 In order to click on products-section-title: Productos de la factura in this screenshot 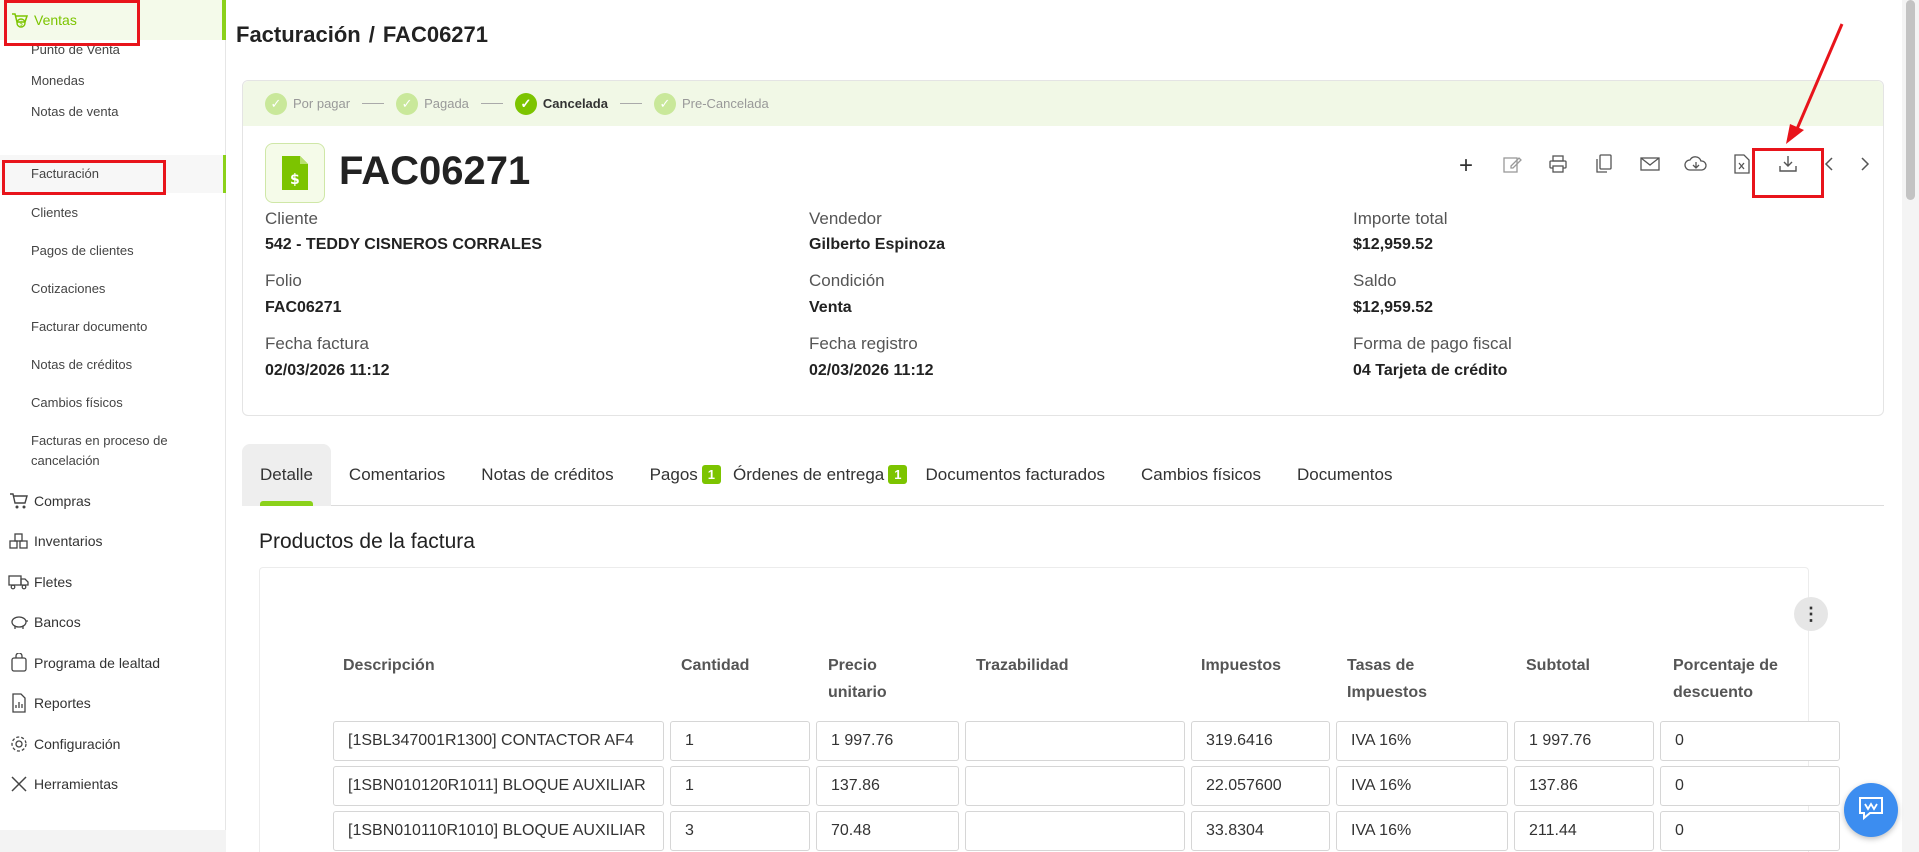, I will do `click(367, 541)`.